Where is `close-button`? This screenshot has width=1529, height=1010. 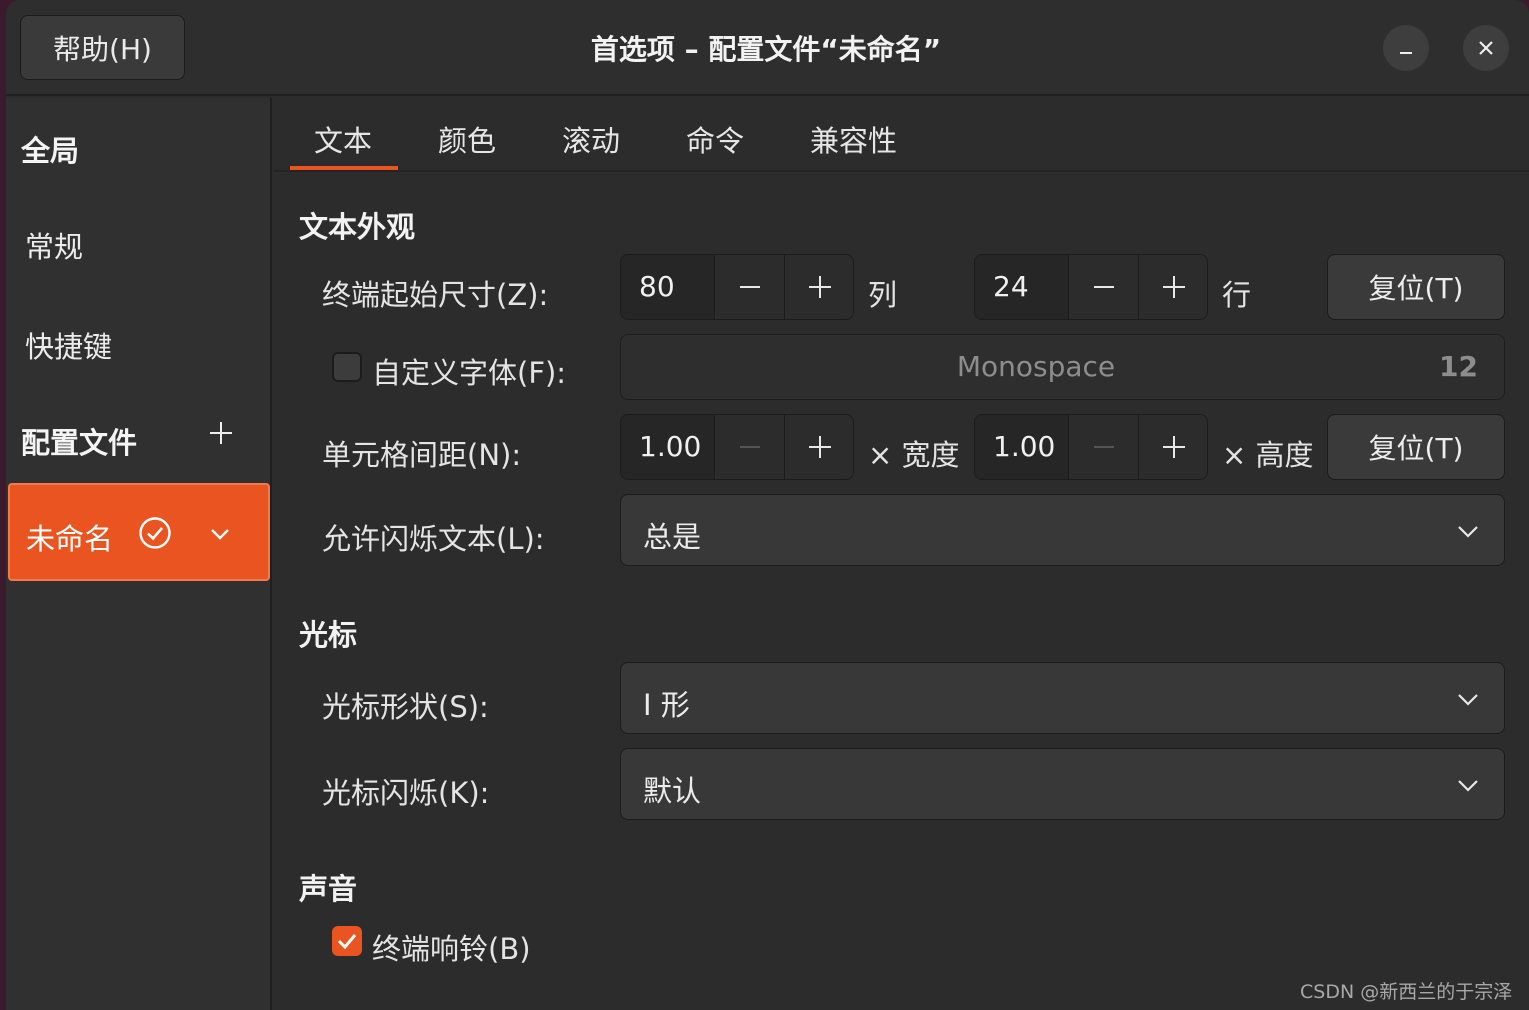
close-button is located at coordinates (1486, 48).